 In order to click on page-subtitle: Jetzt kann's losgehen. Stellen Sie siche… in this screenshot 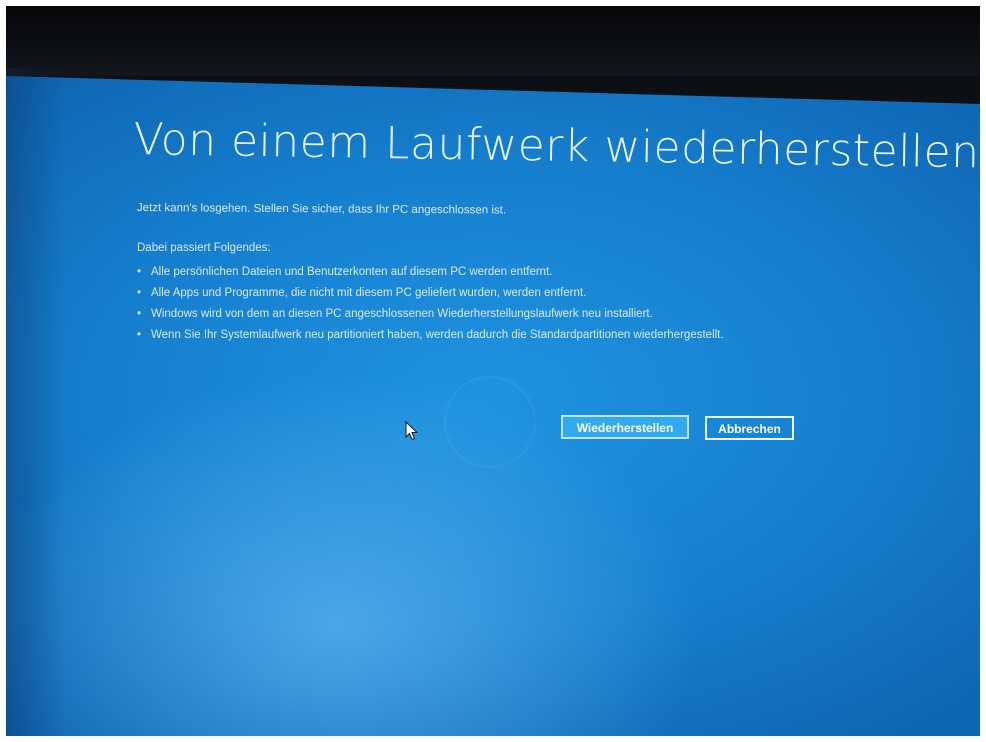, I will do `click(321, 209)`.